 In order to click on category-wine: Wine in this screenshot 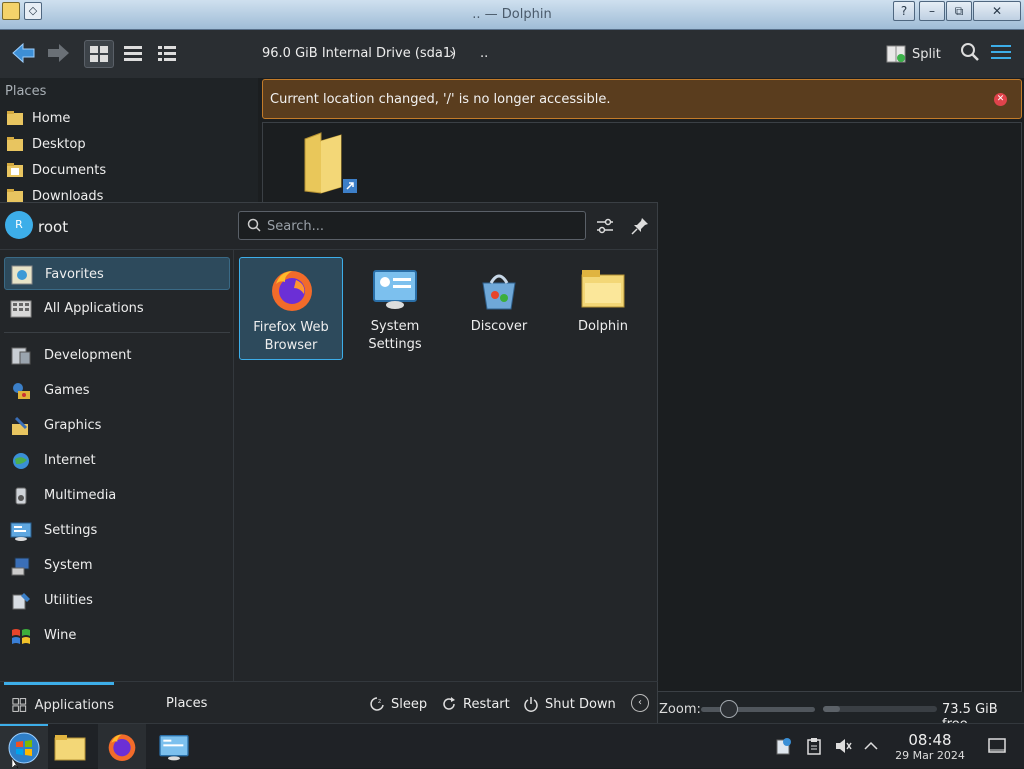, I will do `click(117, 635)`.